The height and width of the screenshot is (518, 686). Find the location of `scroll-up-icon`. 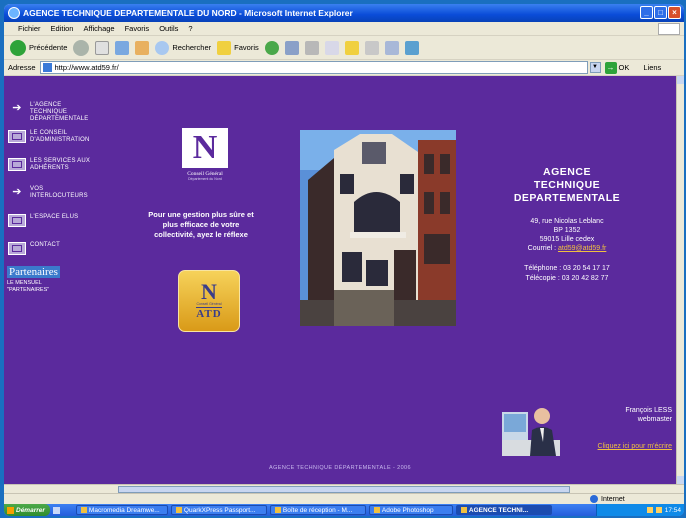

scroll-up-icon is located at coordinates (680, 80).